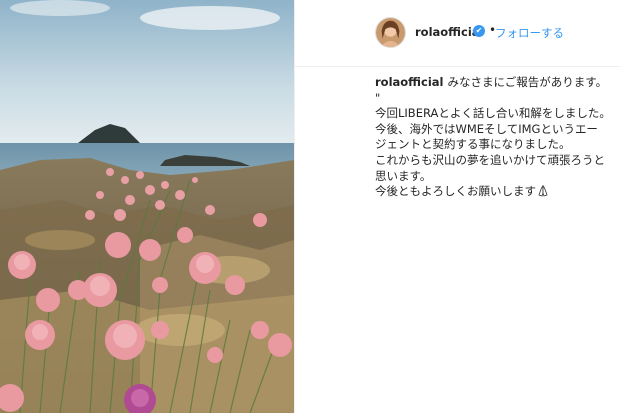 This screenshot has height=413, width=620. I want to click on avatar-image, so click(390, 32).